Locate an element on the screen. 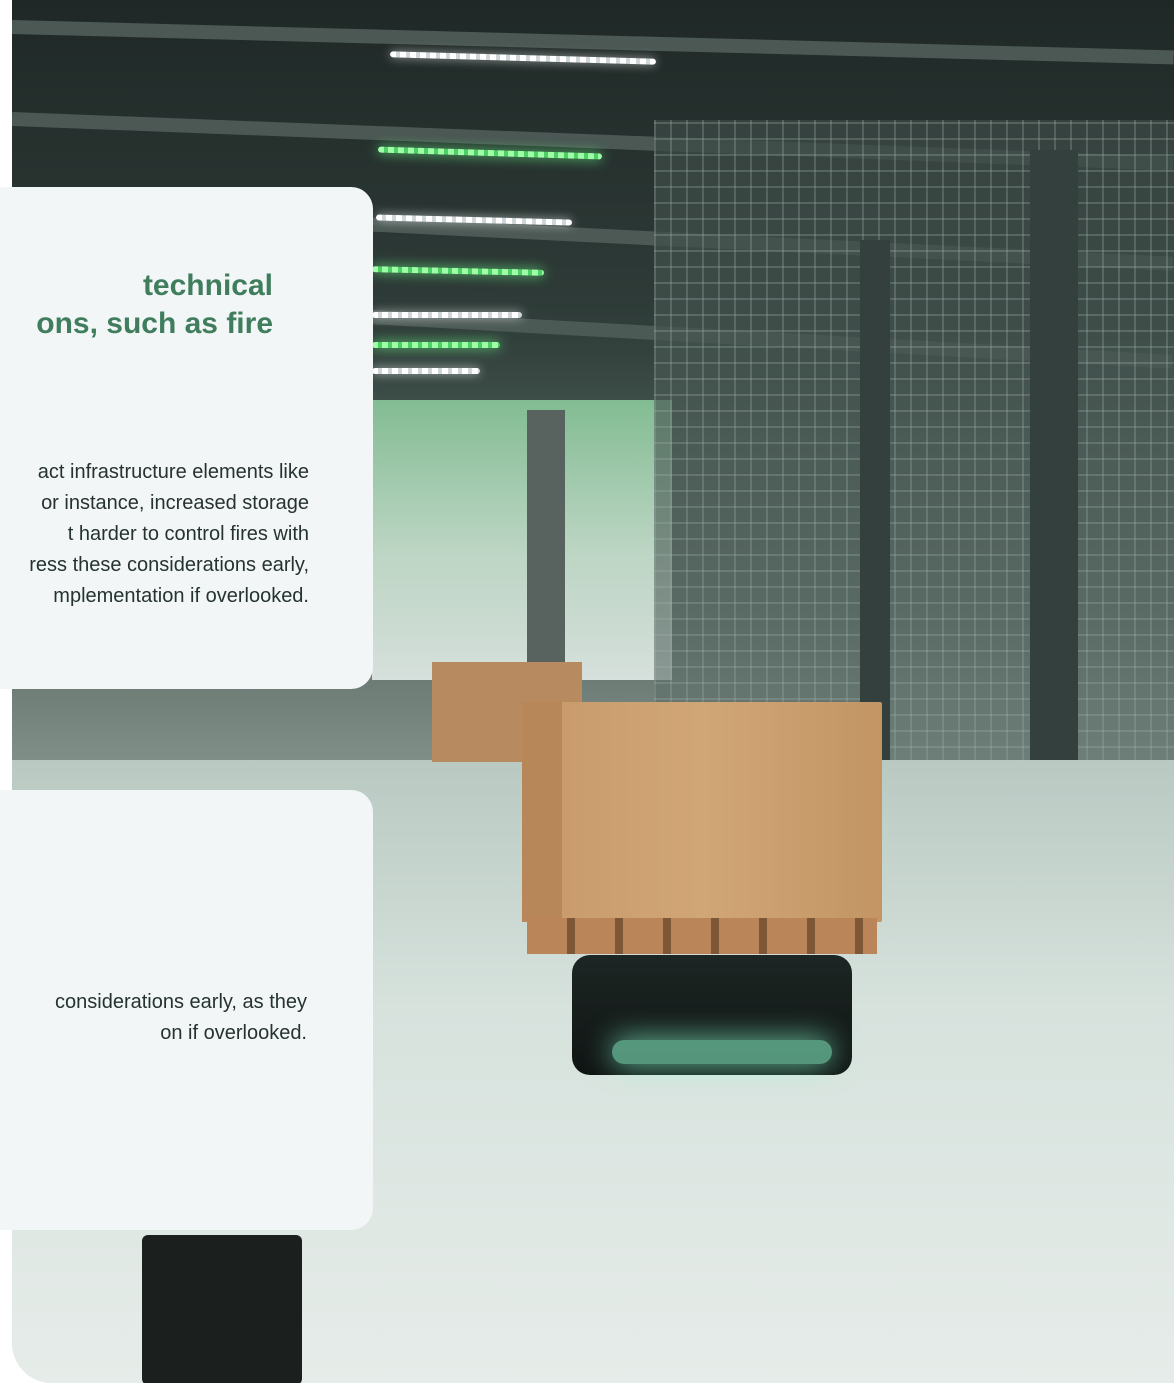 This screenshot has width=1174, height=1383. body-line: act infrastructure elements like is located at coordinates (173, 472).